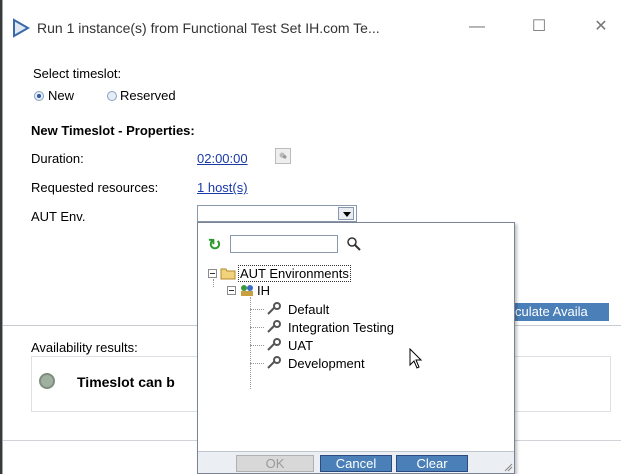 Image resolution: width=621 pixels, height=474 pixels. What do you see at coordinates (601, 27) in the screenshot?
I see `close-button: ✕` at bounding box center [601, 27].